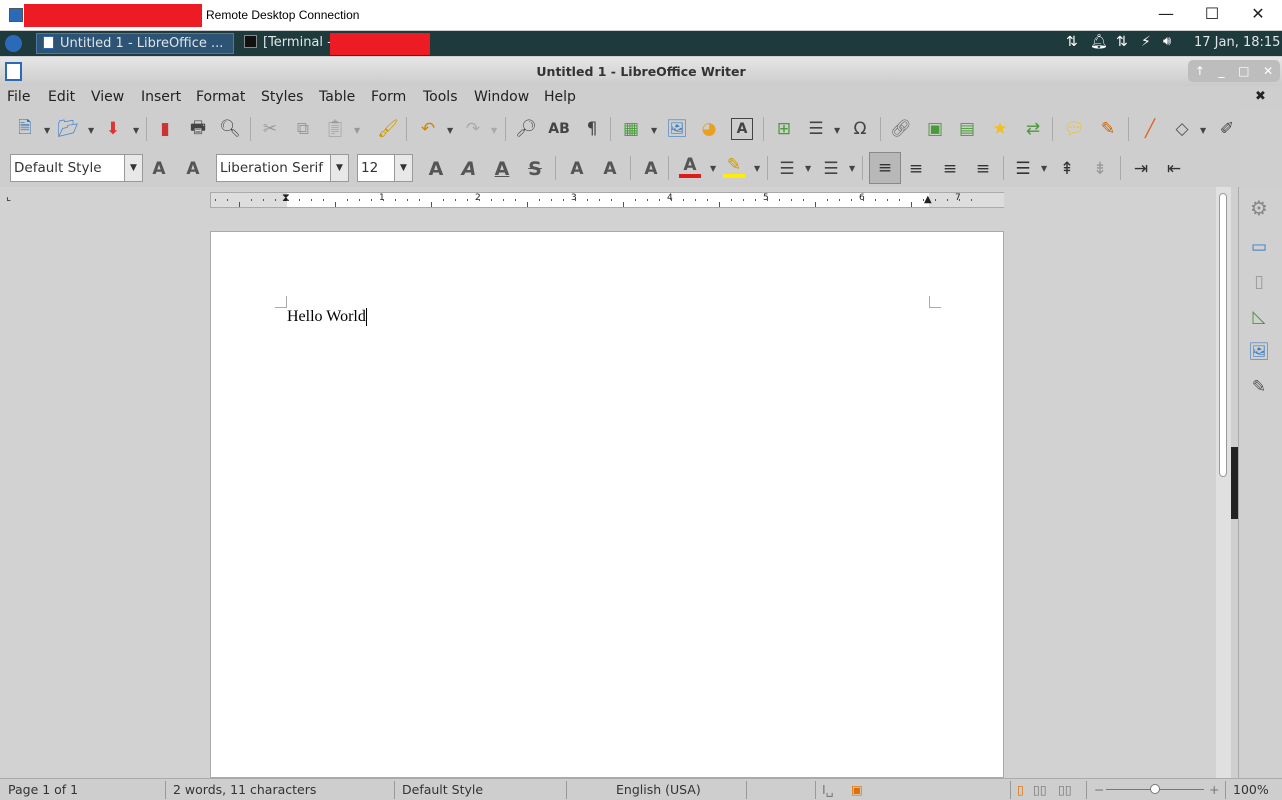 The width and height of the screenshot is (1282, 800). Describe the element at coordinates (1067, 169) in the screenshot. I see `increase-paragraph-spacing-icon: ⇞` at that location.